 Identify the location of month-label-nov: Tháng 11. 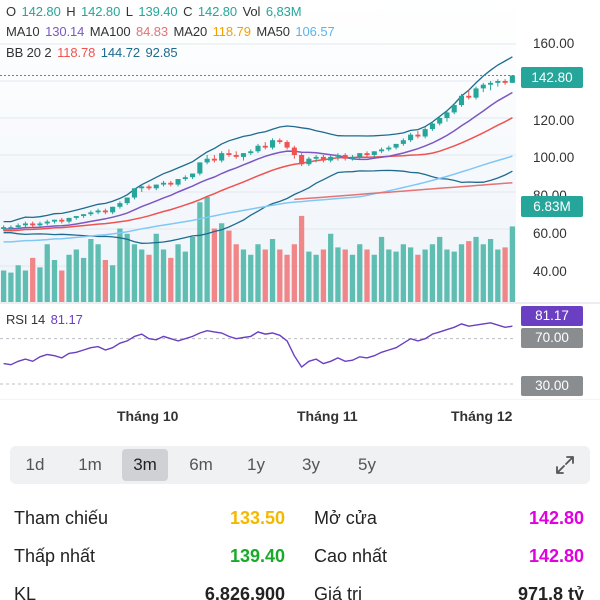
(327, 416).